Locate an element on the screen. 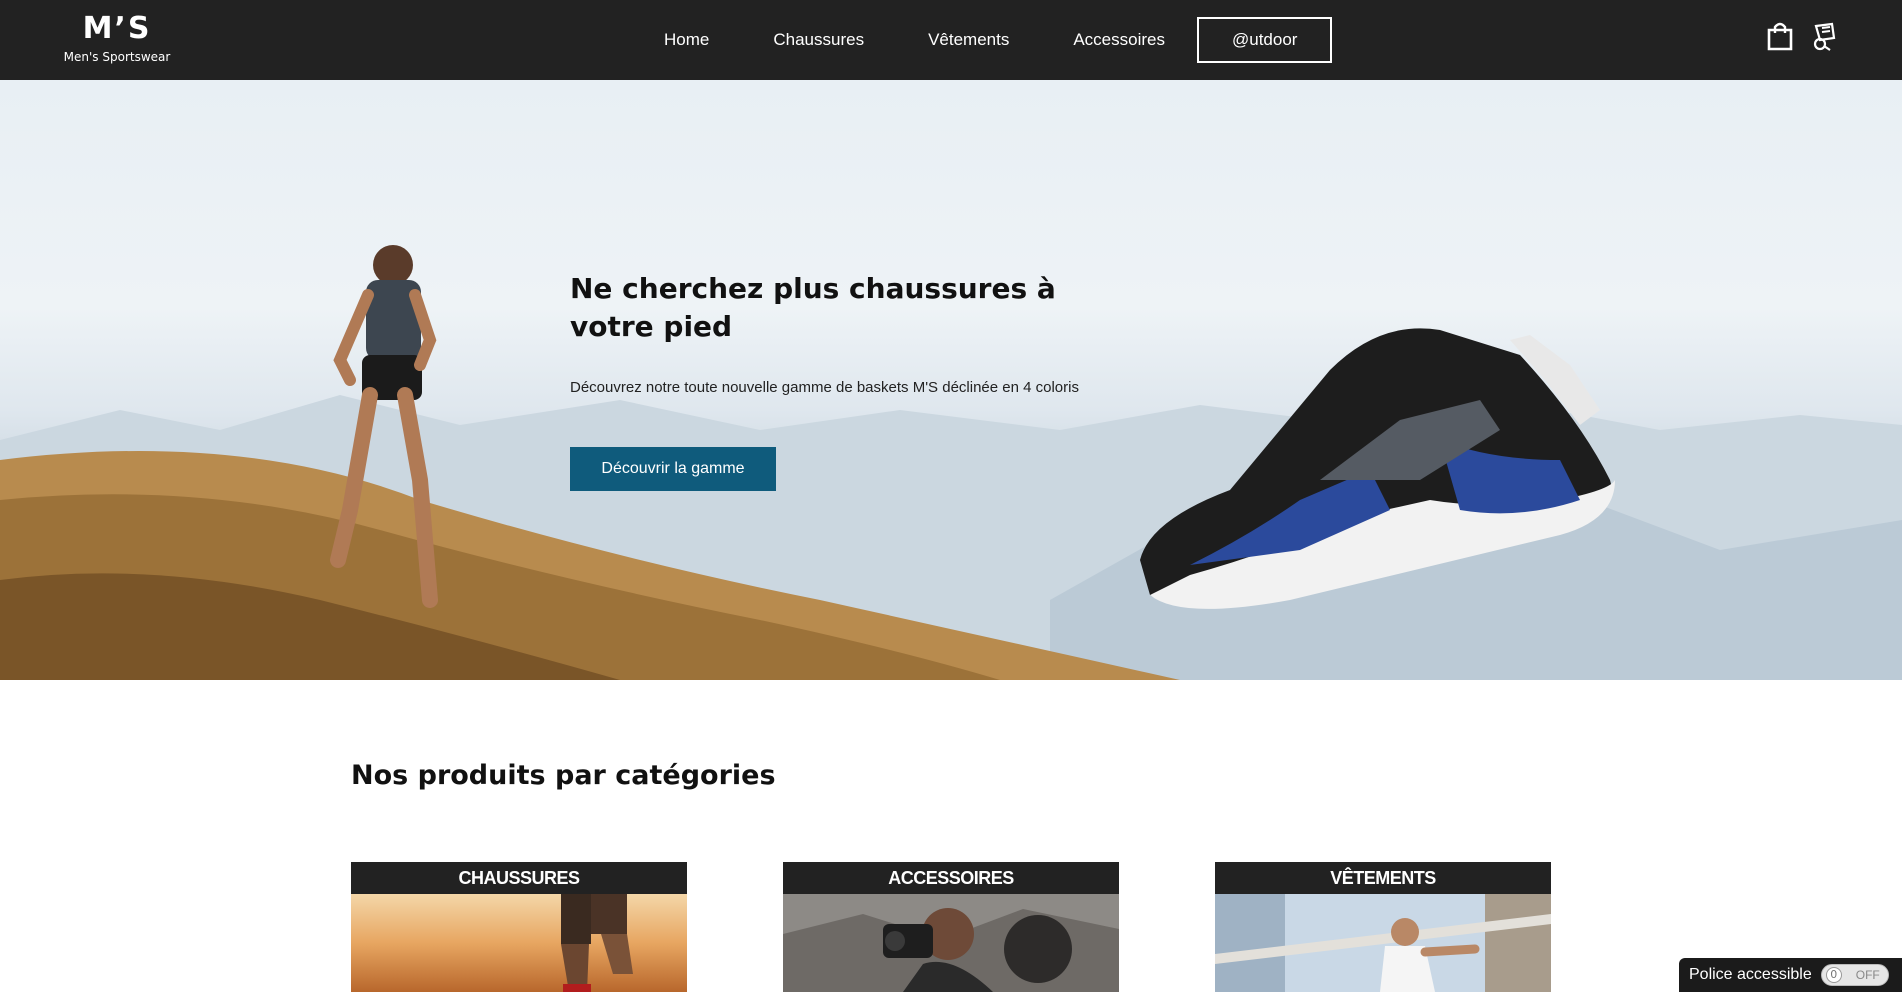  category-card-accessoires: ACCESSOIRES is located at coordinates (951, 927).